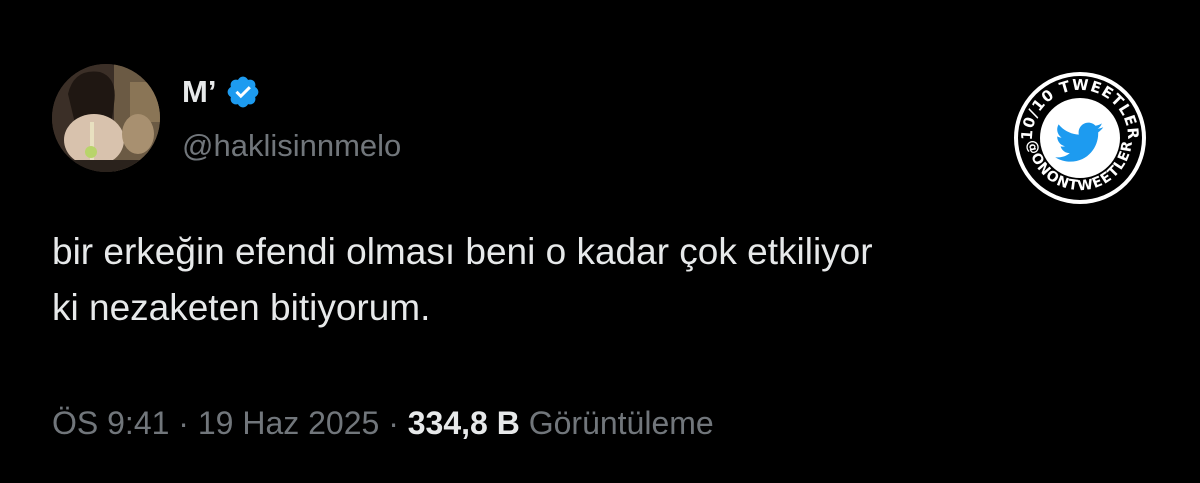 The width and height of the screenshot is (1200, 483). What do you see at coordinates (241, 307) in the screenshot?
I see `tweet-text-line: ki nezaketen bitiyorum.` at bounding box center [241, 307].